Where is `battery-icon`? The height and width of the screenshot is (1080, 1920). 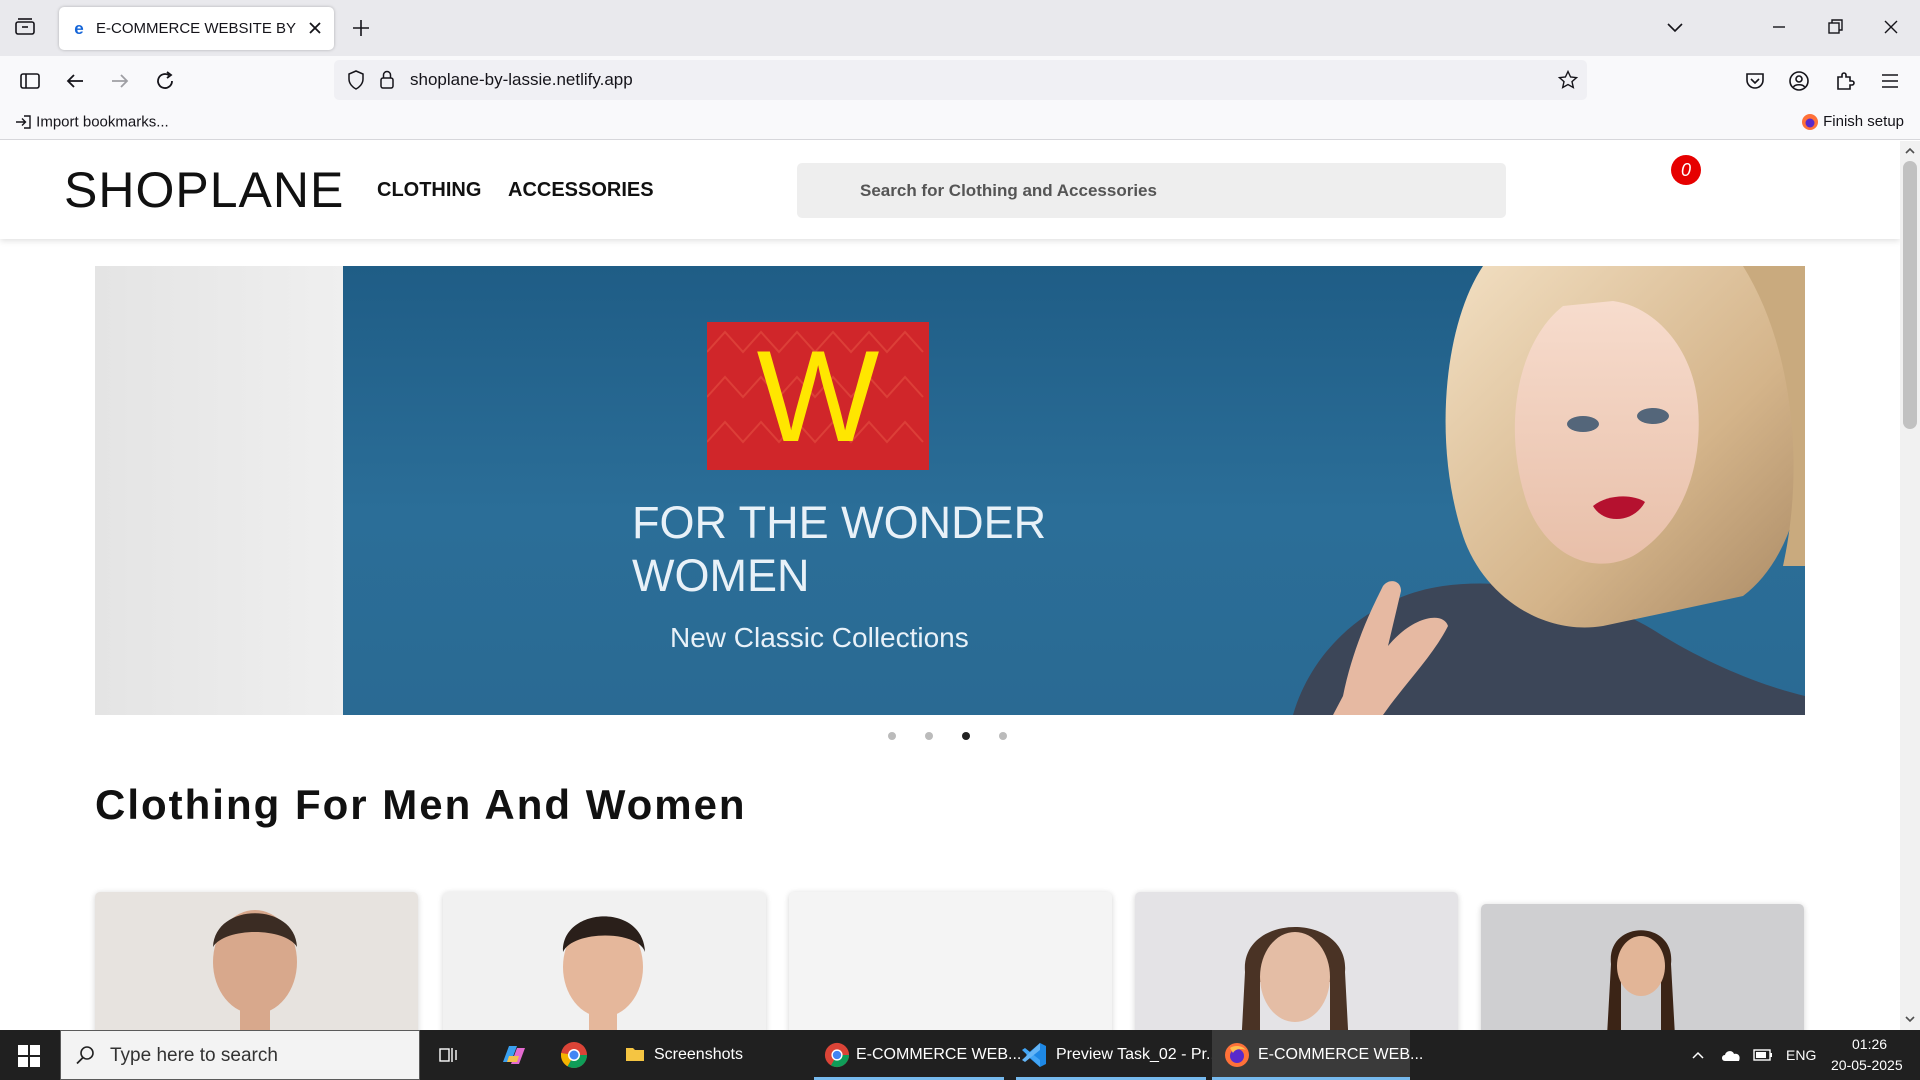 battery-icon is located at coordinates (1763, 1055).